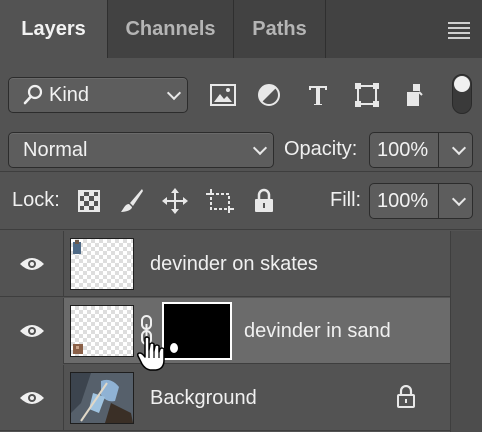 The width and height of the screenshot is (482, 432). Describe the element at coordinates (223, 95) in the screenshot. I see `image-filter-icon` at that location.